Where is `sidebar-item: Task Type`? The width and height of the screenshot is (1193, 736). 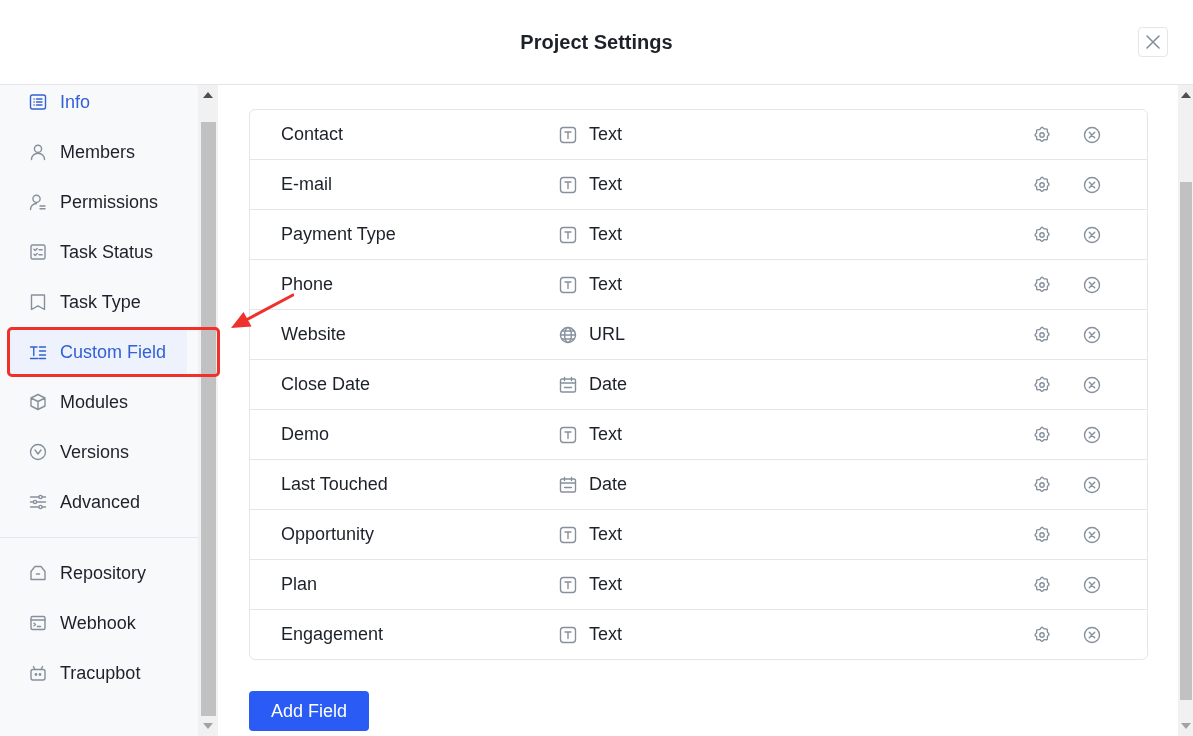
sidebar-item: Task Type is located at coordinates (98, 302).